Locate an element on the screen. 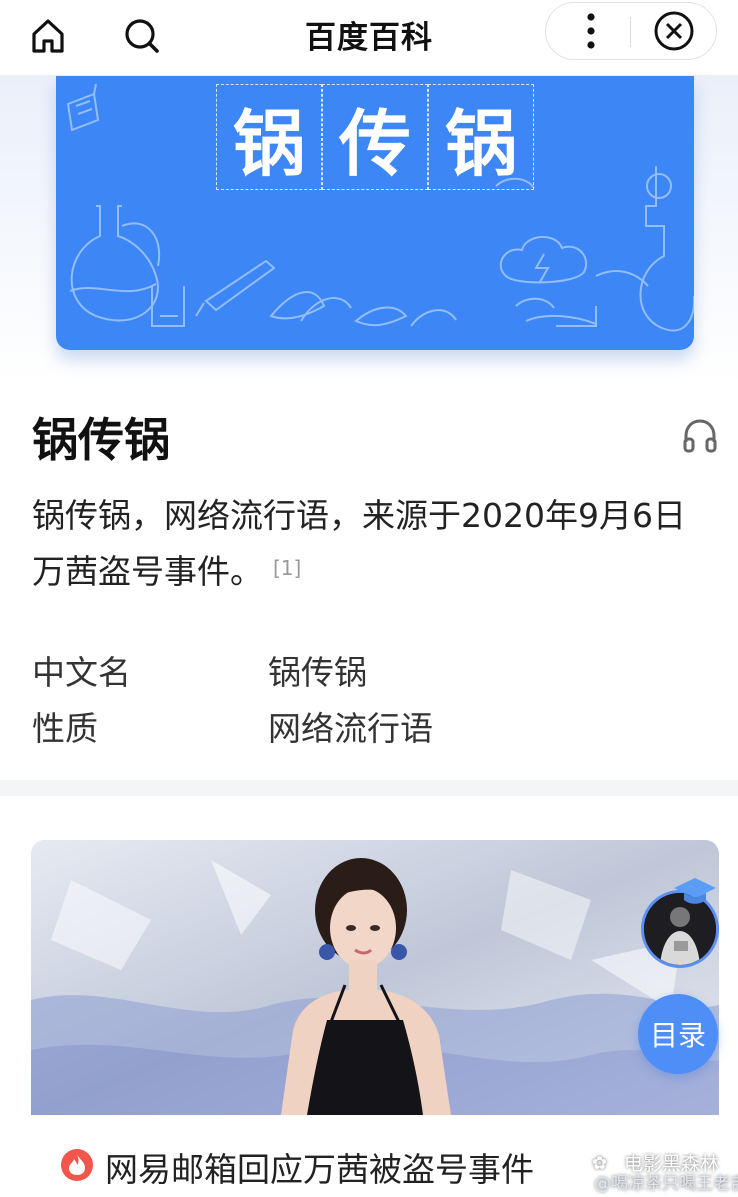  audio-button is located at coordinates (700, 436).